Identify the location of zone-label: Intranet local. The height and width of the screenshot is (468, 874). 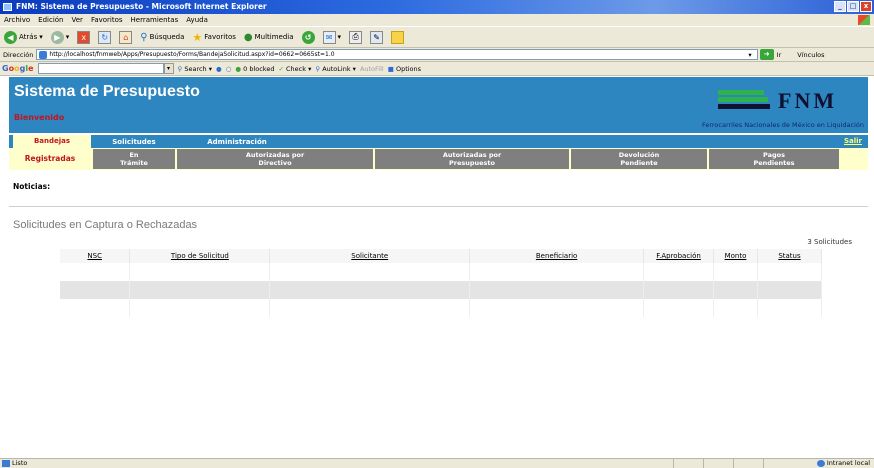
(848, 463).